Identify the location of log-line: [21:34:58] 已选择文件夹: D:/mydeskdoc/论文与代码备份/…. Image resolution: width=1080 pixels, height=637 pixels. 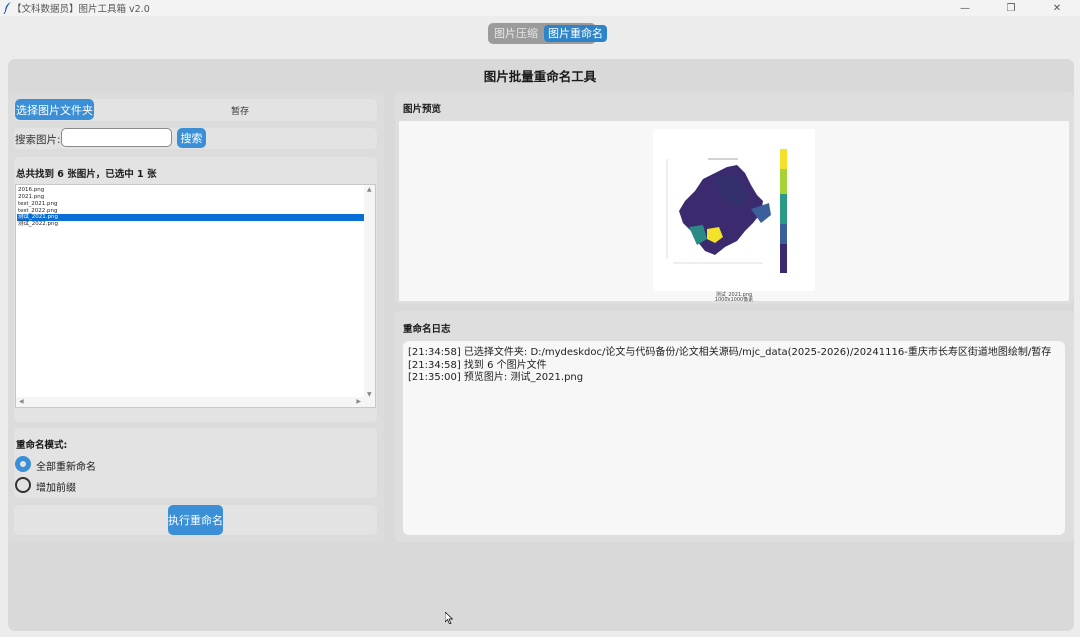
(730, 352).